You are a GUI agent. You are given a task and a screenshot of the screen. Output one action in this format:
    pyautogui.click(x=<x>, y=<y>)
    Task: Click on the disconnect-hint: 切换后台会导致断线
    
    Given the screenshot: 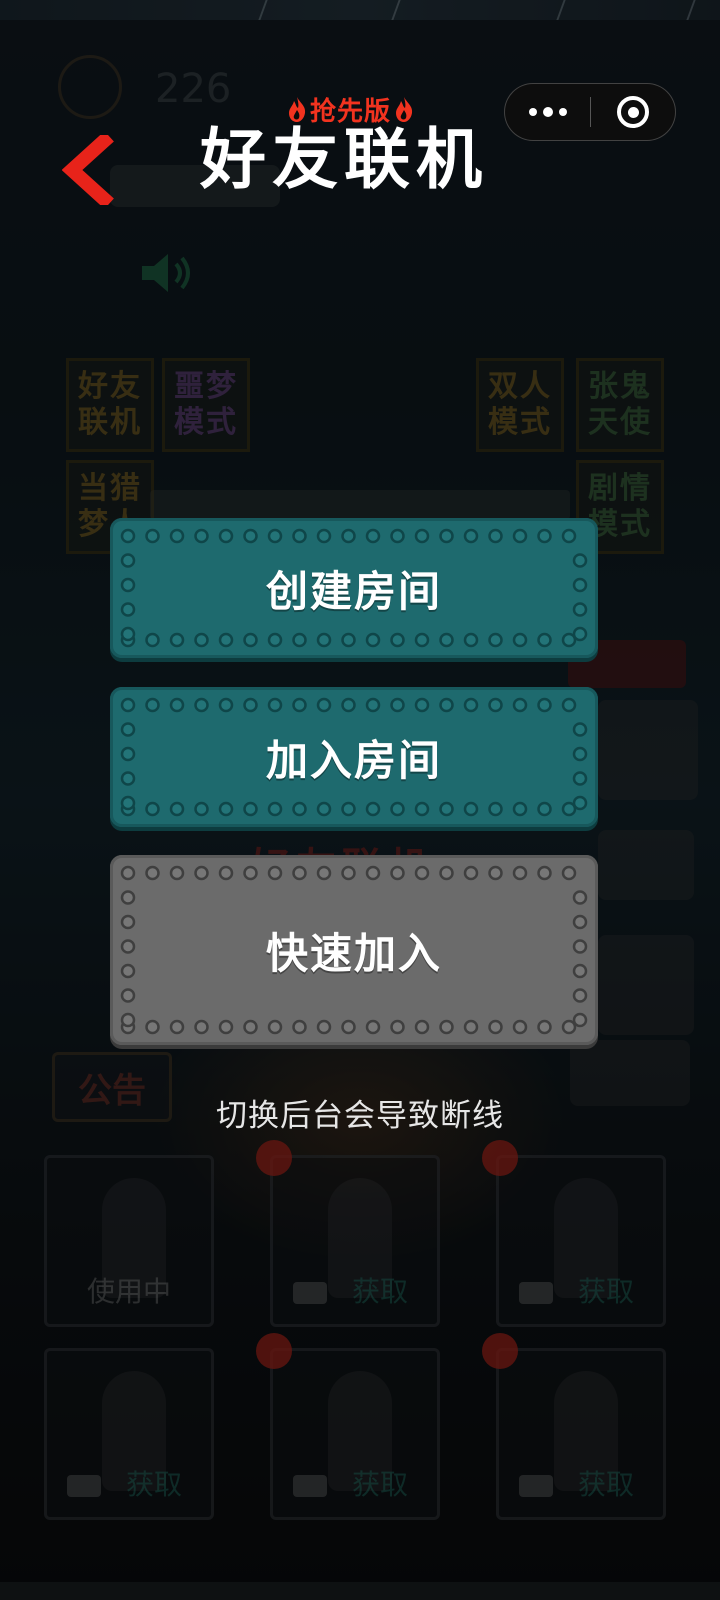 What is the action you would take?
    pyautogui.click(x=360, y=1116)
    